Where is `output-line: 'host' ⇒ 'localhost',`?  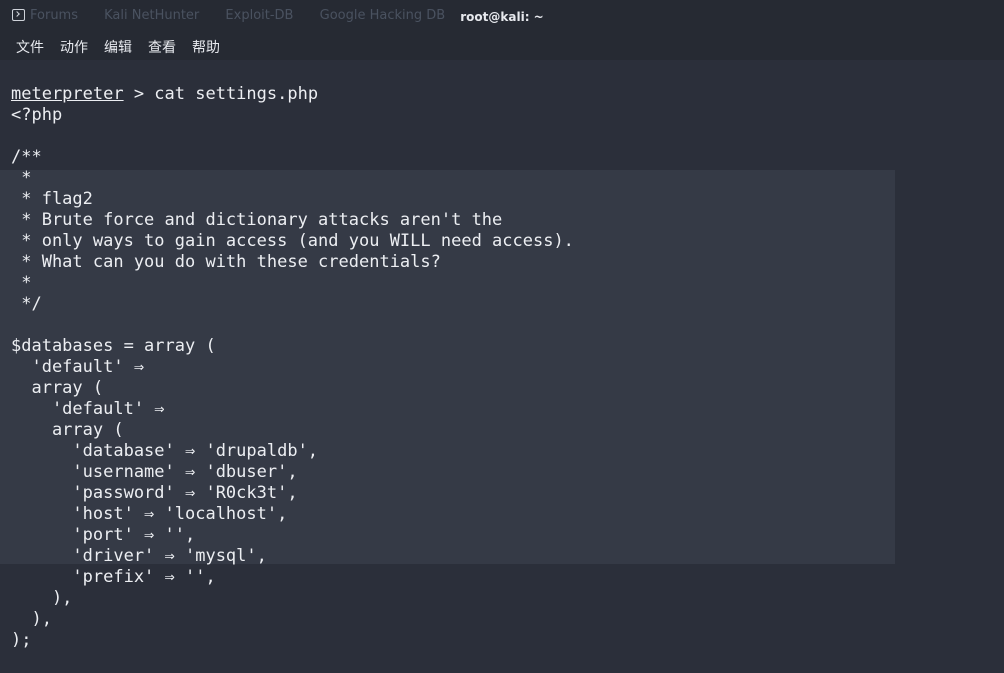
output-line: 'host' ⇒ 'localhost', is located at coordinates (149, 514).